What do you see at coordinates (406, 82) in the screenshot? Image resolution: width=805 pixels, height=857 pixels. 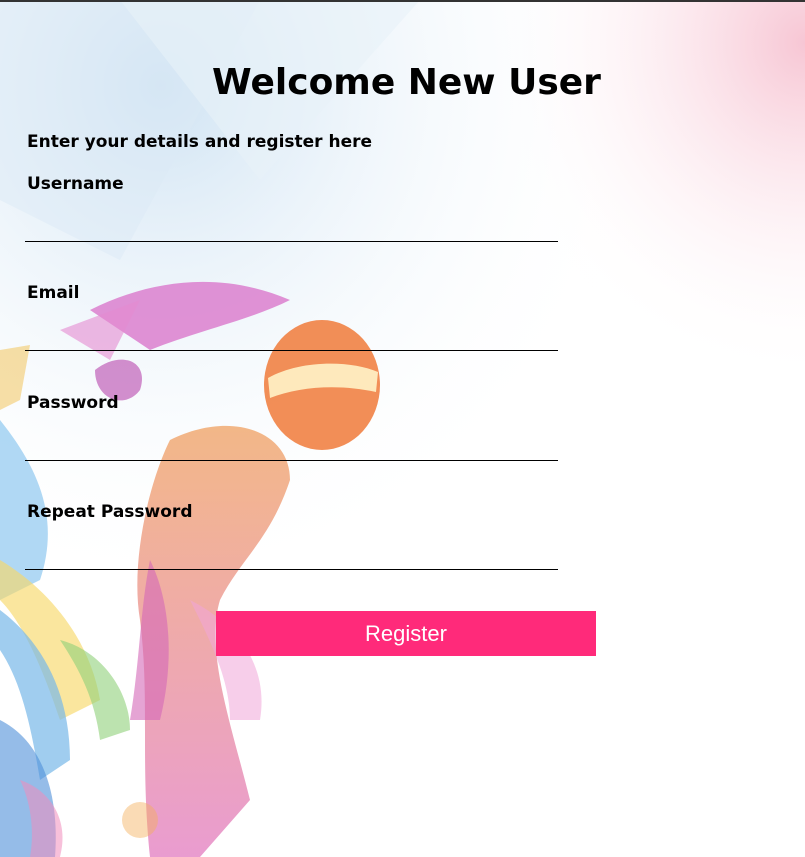 I see `page-title: Welcome New User` at bounding box center [406, 82].